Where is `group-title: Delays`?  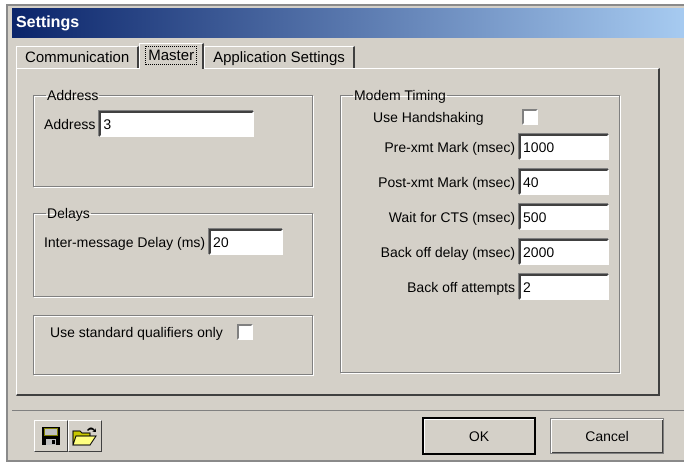 group-title: Delays is located at coordinates (68, 213).